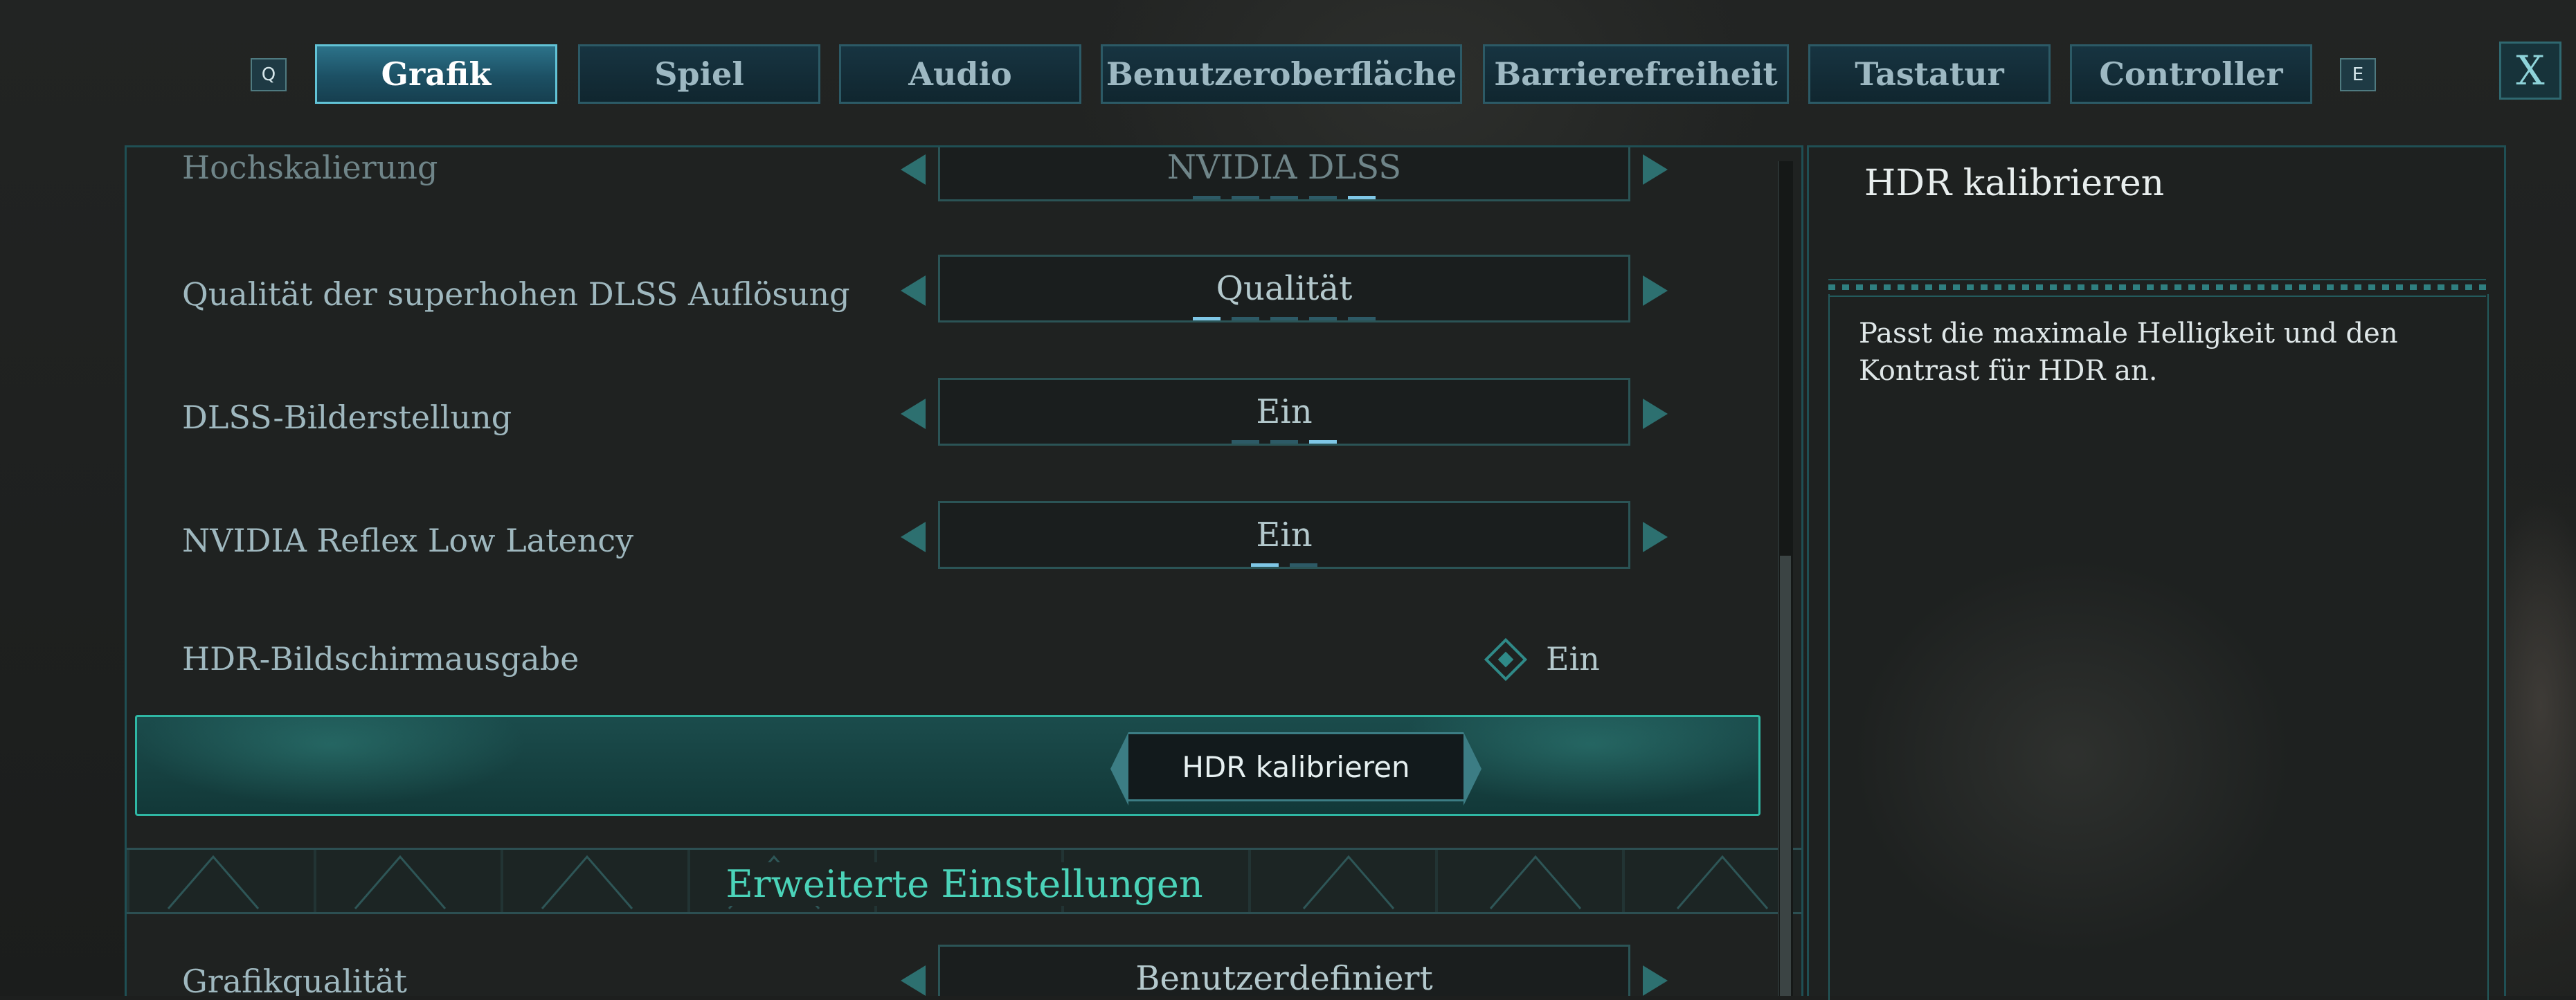 Image resolution: width=2576 pixels, height=1000 pixels. I want to click on setting-label: Hochskalierung, so click(310, 167).